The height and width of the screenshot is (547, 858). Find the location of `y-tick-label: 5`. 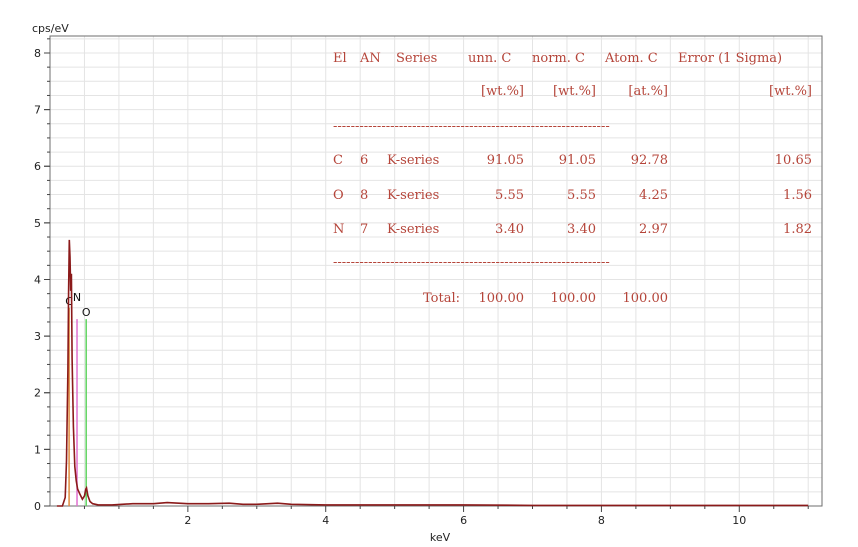

y-tick-label: 5 is located at coordinates (37, 223).